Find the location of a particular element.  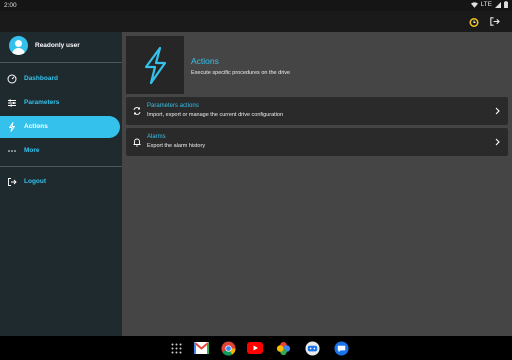

app-bar is located at coordinates (256, 21).